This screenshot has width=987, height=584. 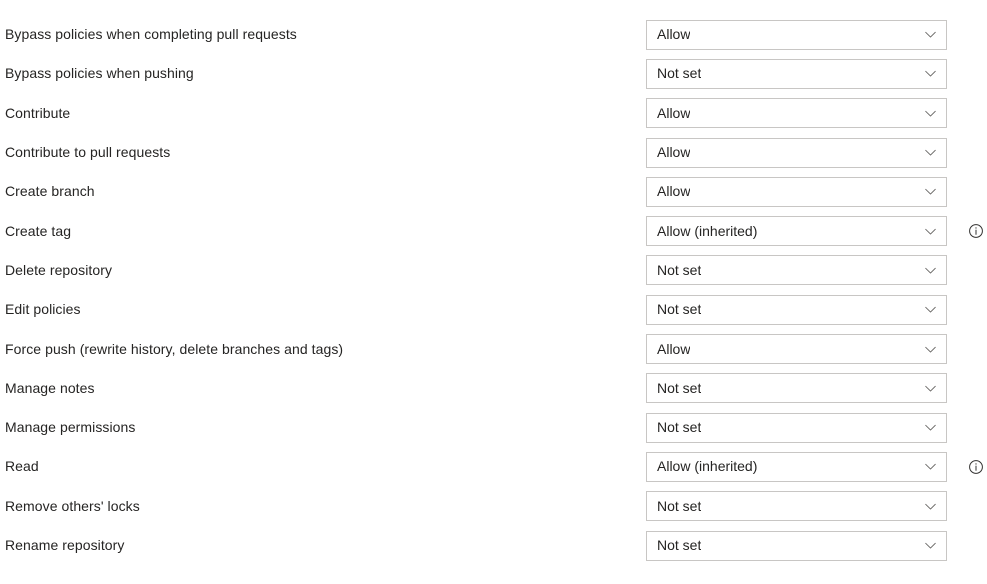 I want to click on permission-label: Read, so click(x=22, y=466).